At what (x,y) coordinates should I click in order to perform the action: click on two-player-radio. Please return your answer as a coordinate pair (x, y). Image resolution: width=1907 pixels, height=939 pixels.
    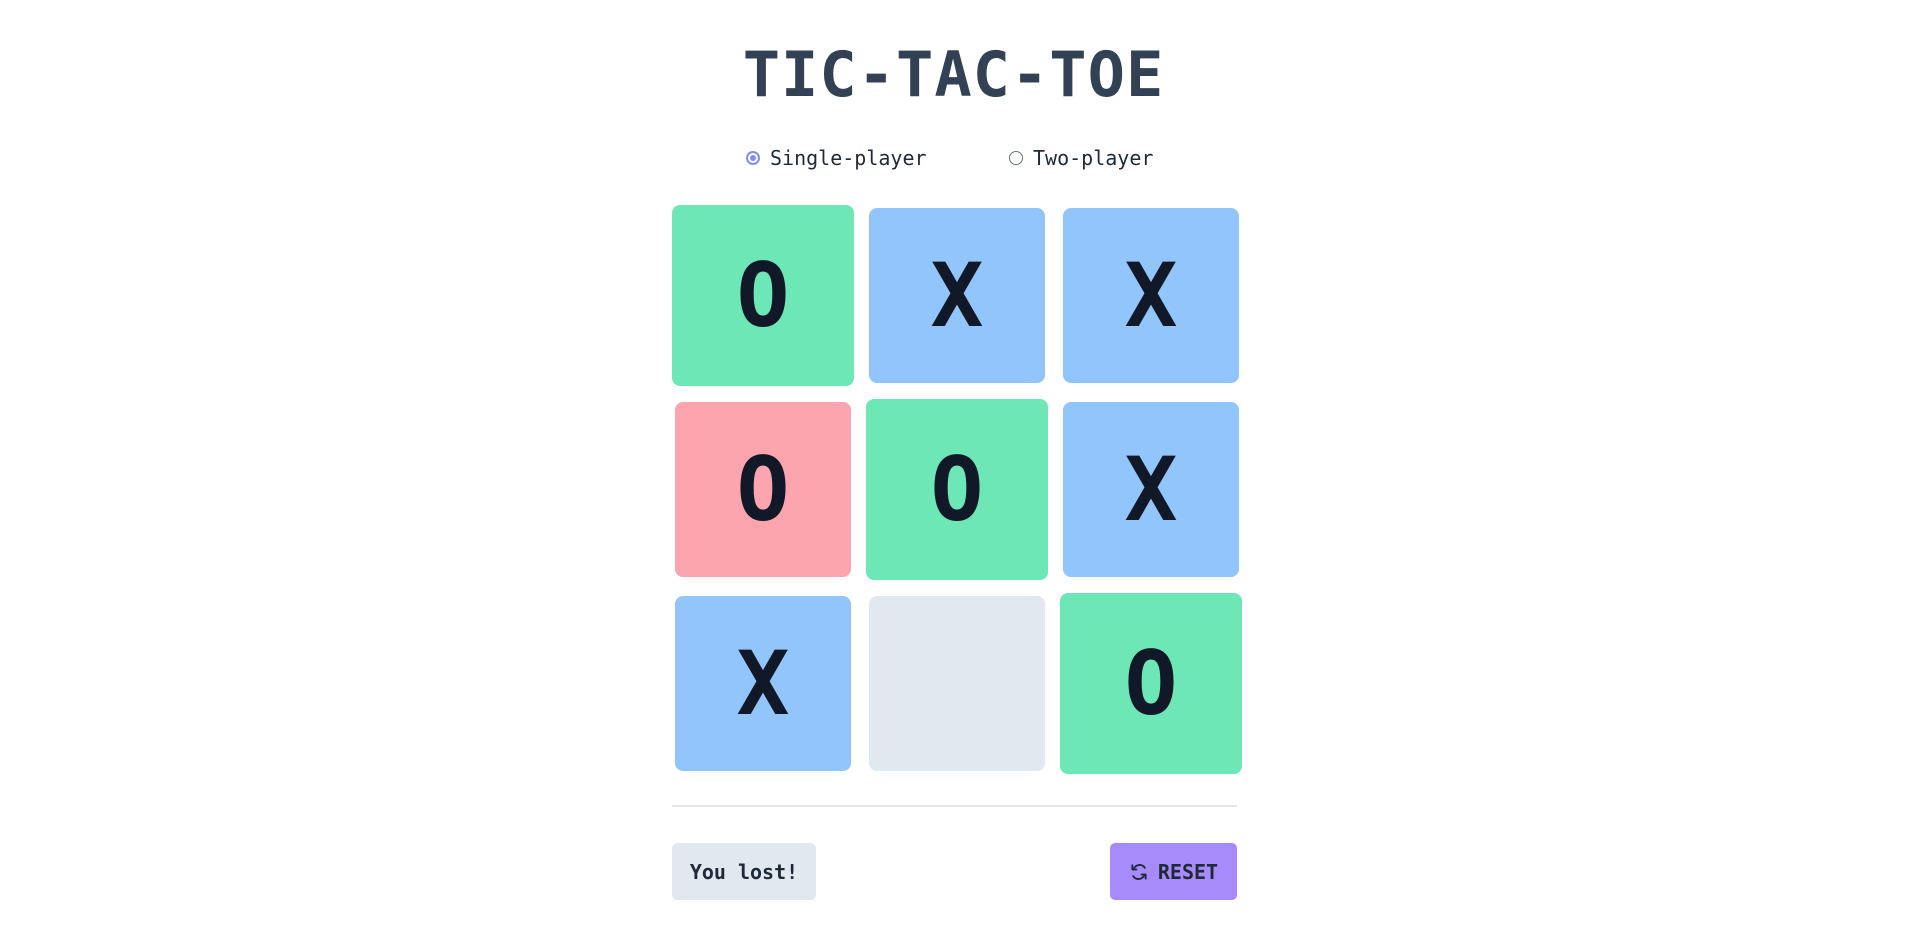
    Looking at the image, I should click on (1016, 158).